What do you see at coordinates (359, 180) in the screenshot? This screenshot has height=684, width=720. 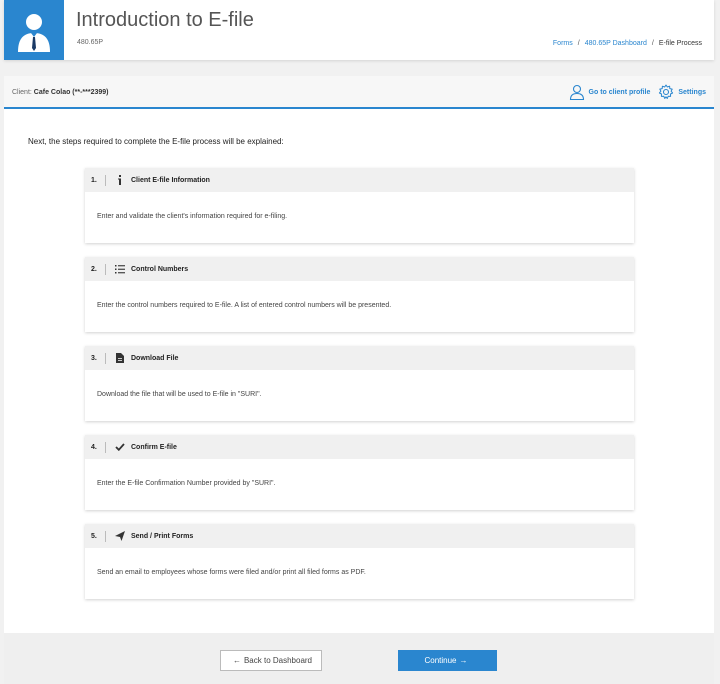 I see `step-header: 1. Client E-file Information` at bounding box center [359, 180].